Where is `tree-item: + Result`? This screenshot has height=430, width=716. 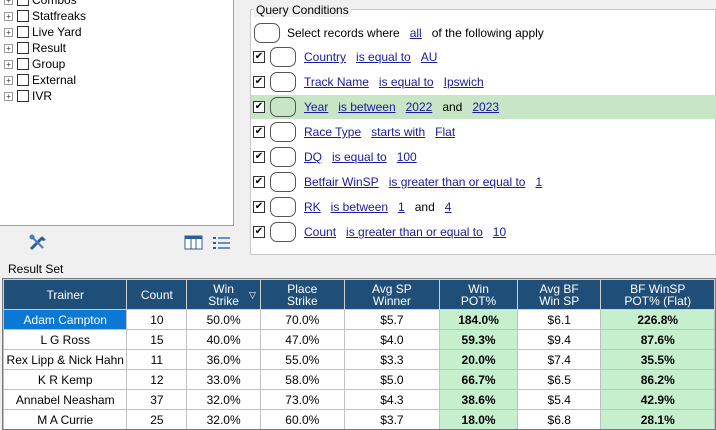 tree-item: + Result is located at coordinates (35, 48).